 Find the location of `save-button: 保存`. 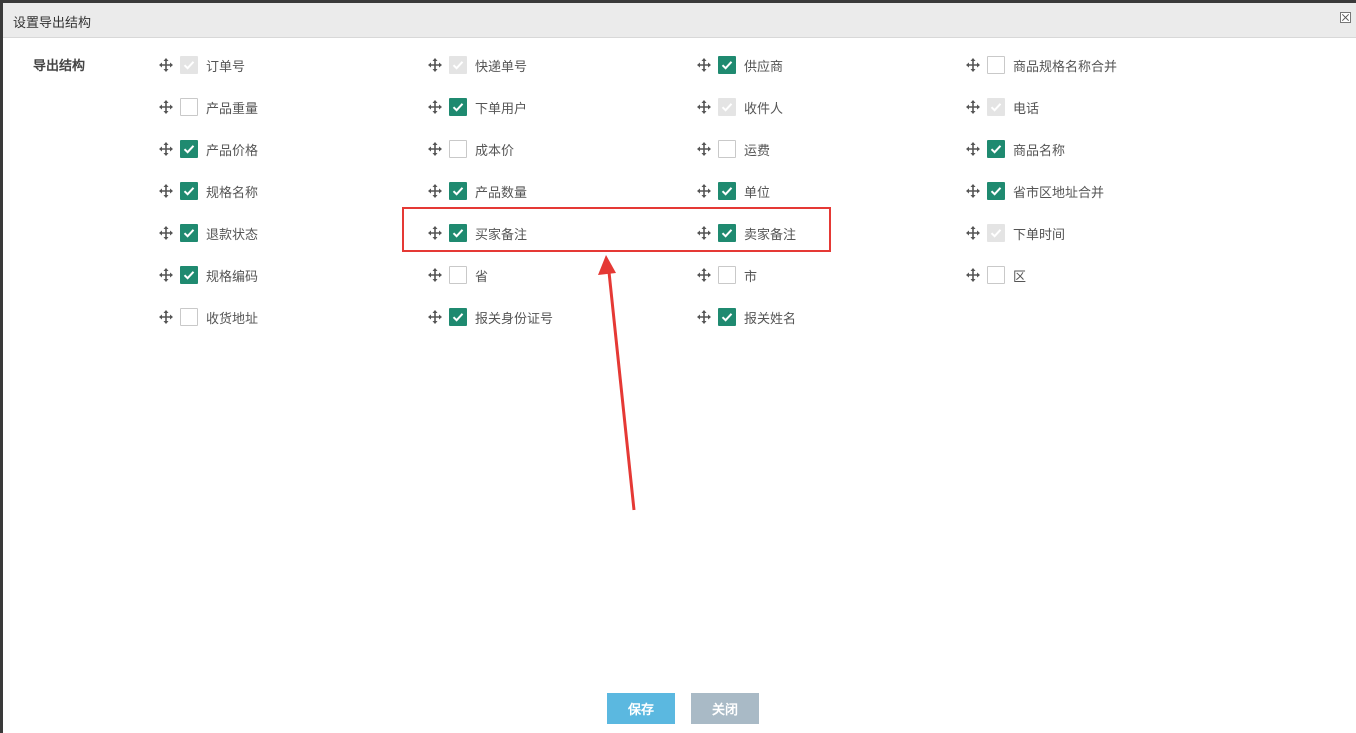

save-button: 保存 is located at coordinates (641, 708).